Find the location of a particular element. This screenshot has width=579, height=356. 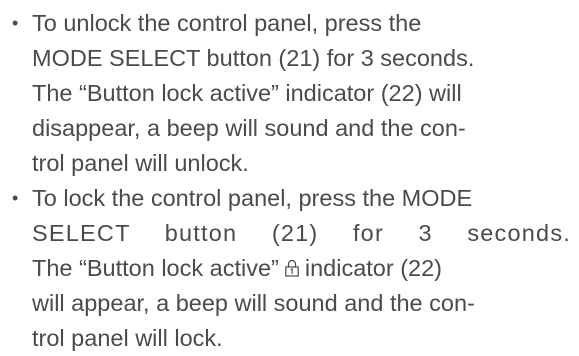

text-line: trol panel will unlock. is located at coordinates (140, 163).